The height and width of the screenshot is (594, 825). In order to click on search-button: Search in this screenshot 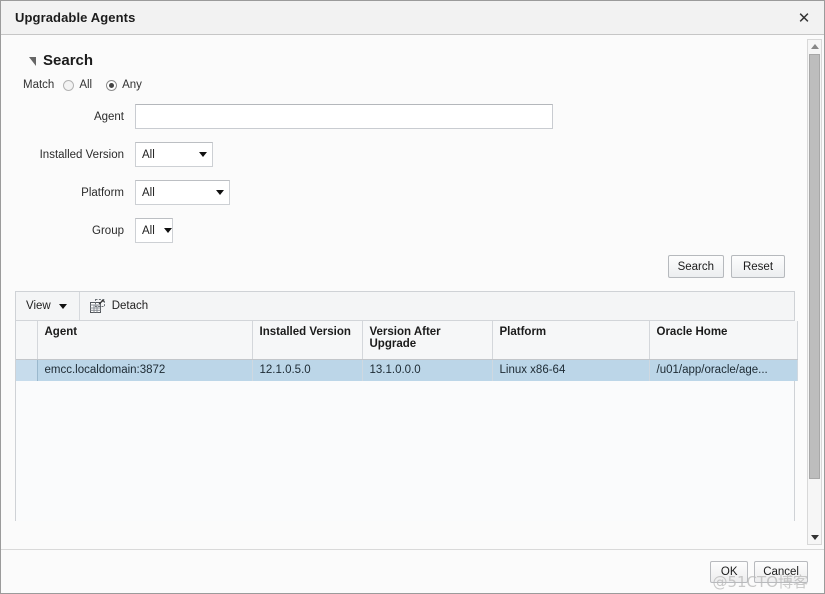, I will do `click(695, 266)`.